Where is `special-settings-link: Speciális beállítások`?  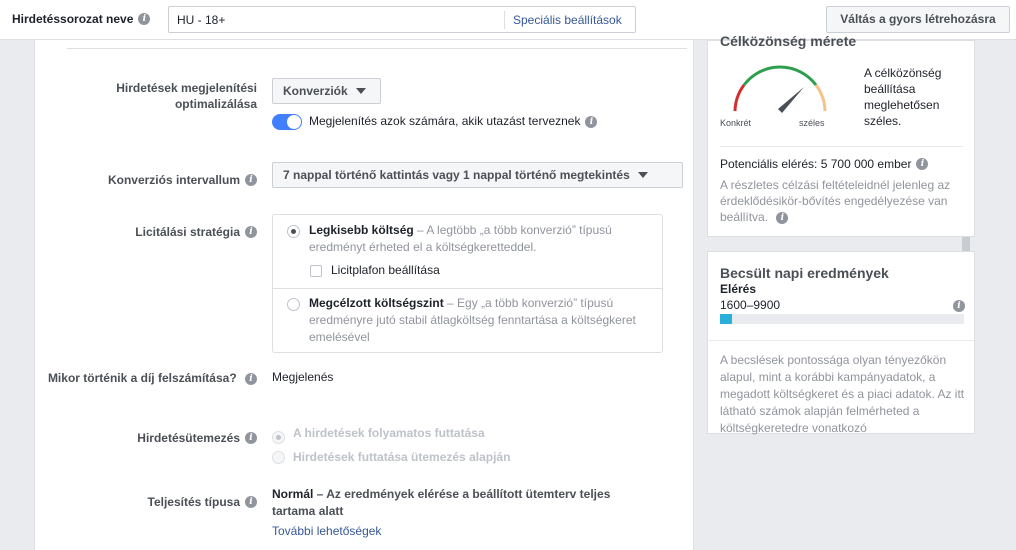
special-settings-link: Speciális beállítások is located at coordinates (567, 20).